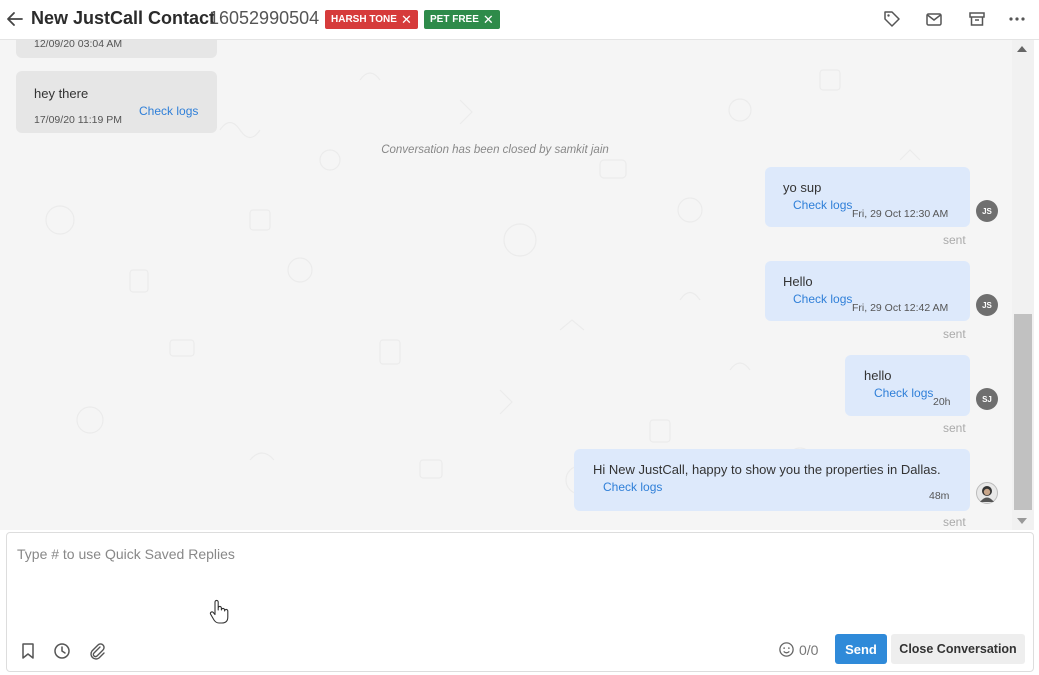 The height and width of the screenshot is (675, 1039). I want to click on tag-label: HARSH TONE, so click(364, 19).